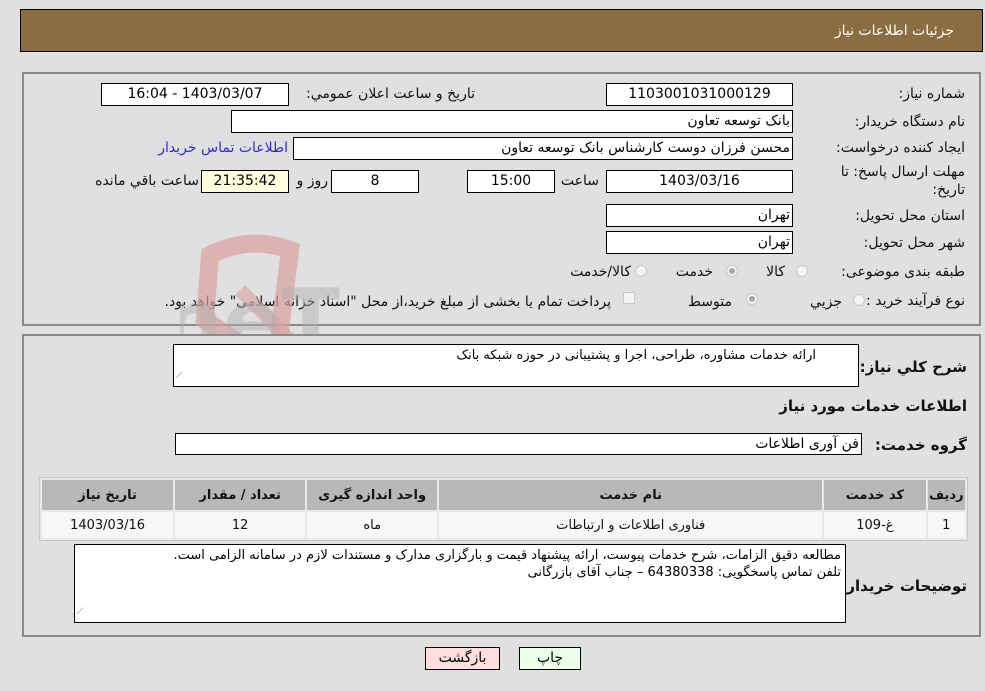  Describe the element at coordinates (462, 658) in the screenshot. I see `back-button: بازگشت` at that location.